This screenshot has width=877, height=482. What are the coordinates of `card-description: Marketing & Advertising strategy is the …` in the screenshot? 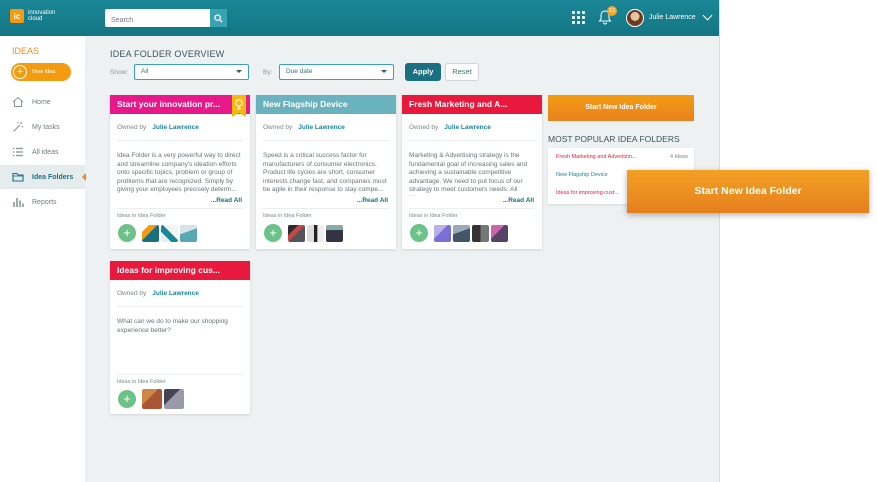 It's located at (468, 174).